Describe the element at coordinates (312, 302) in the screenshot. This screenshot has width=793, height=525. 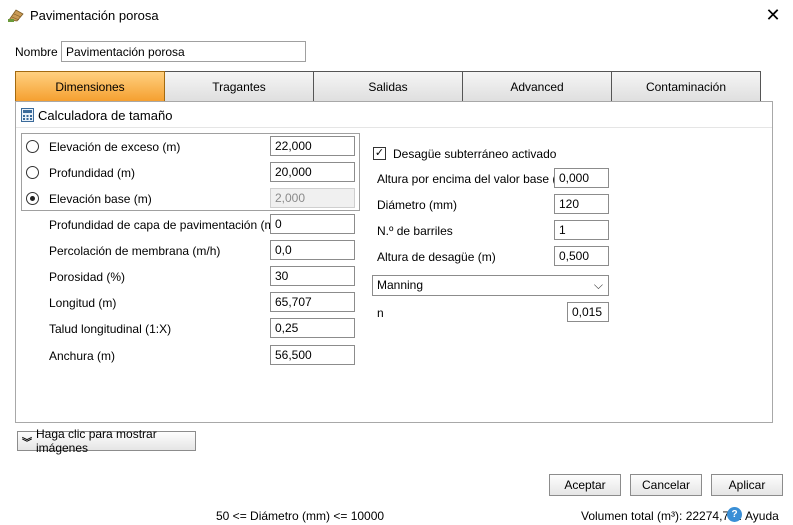
I see `length-input` at that location.